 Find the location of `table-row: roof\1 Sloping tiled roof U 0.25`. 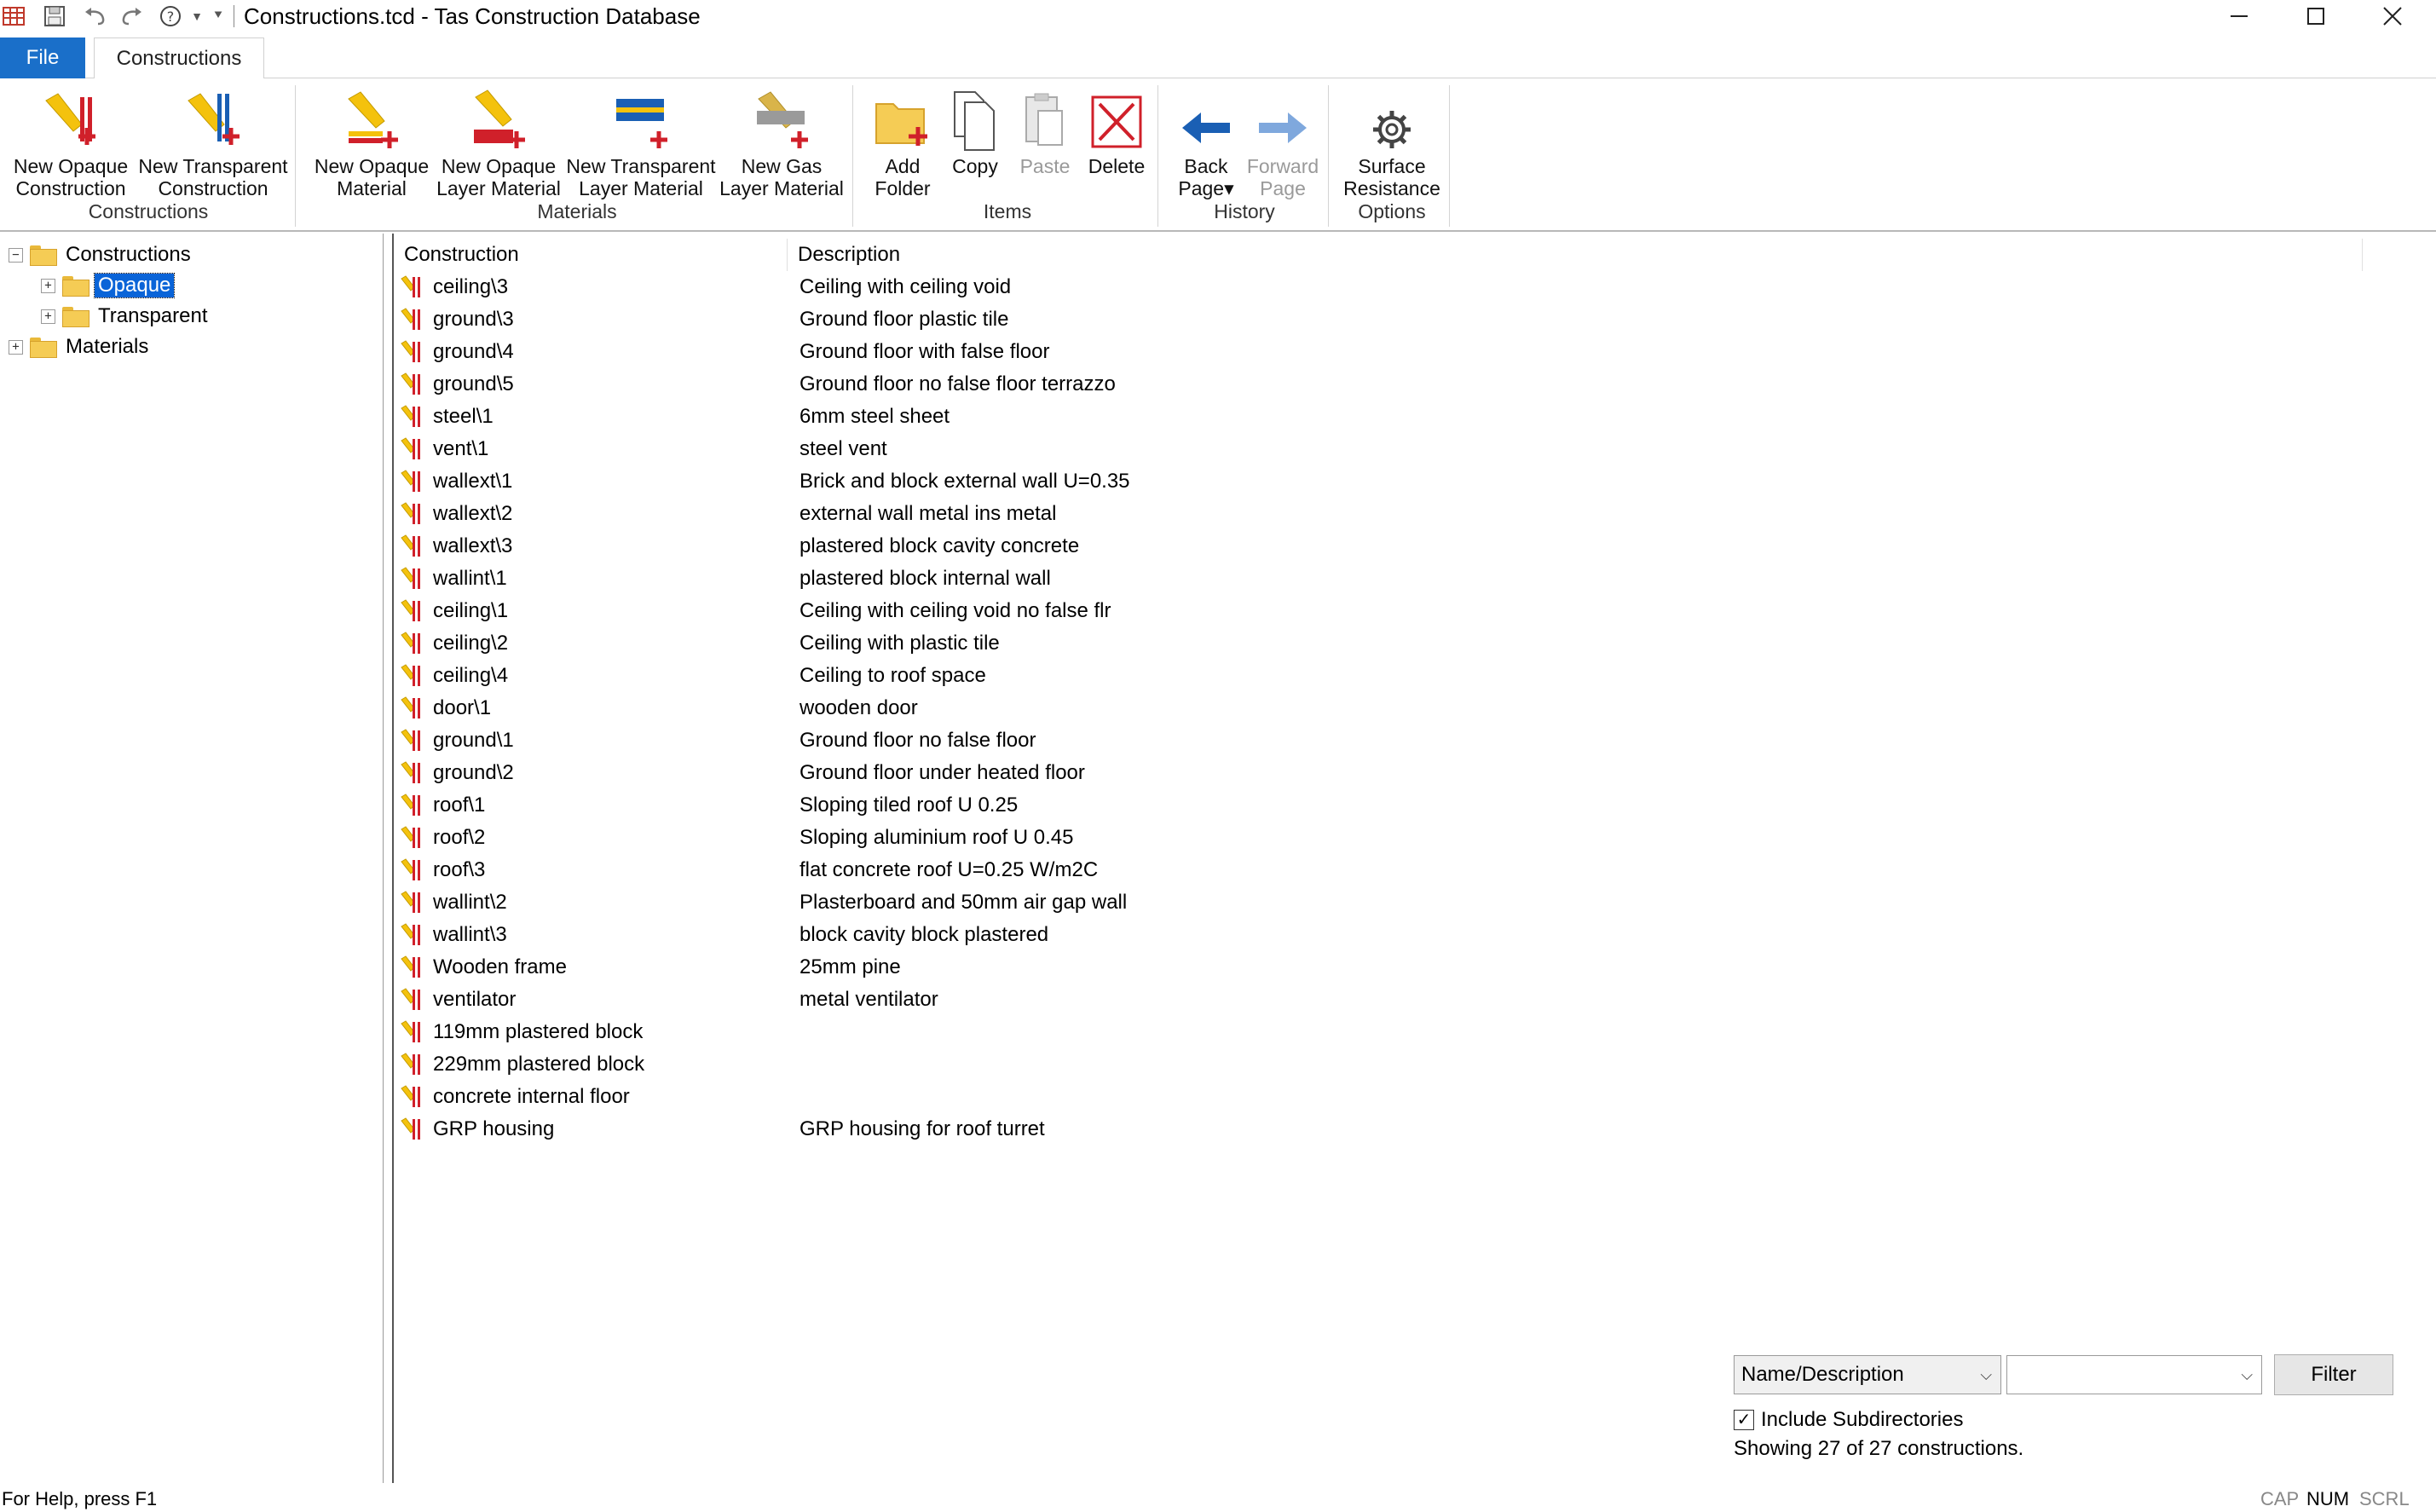

table-row: roof\1 Sloping tiled roof U 0.25 is located at coordinates (1203, 805).